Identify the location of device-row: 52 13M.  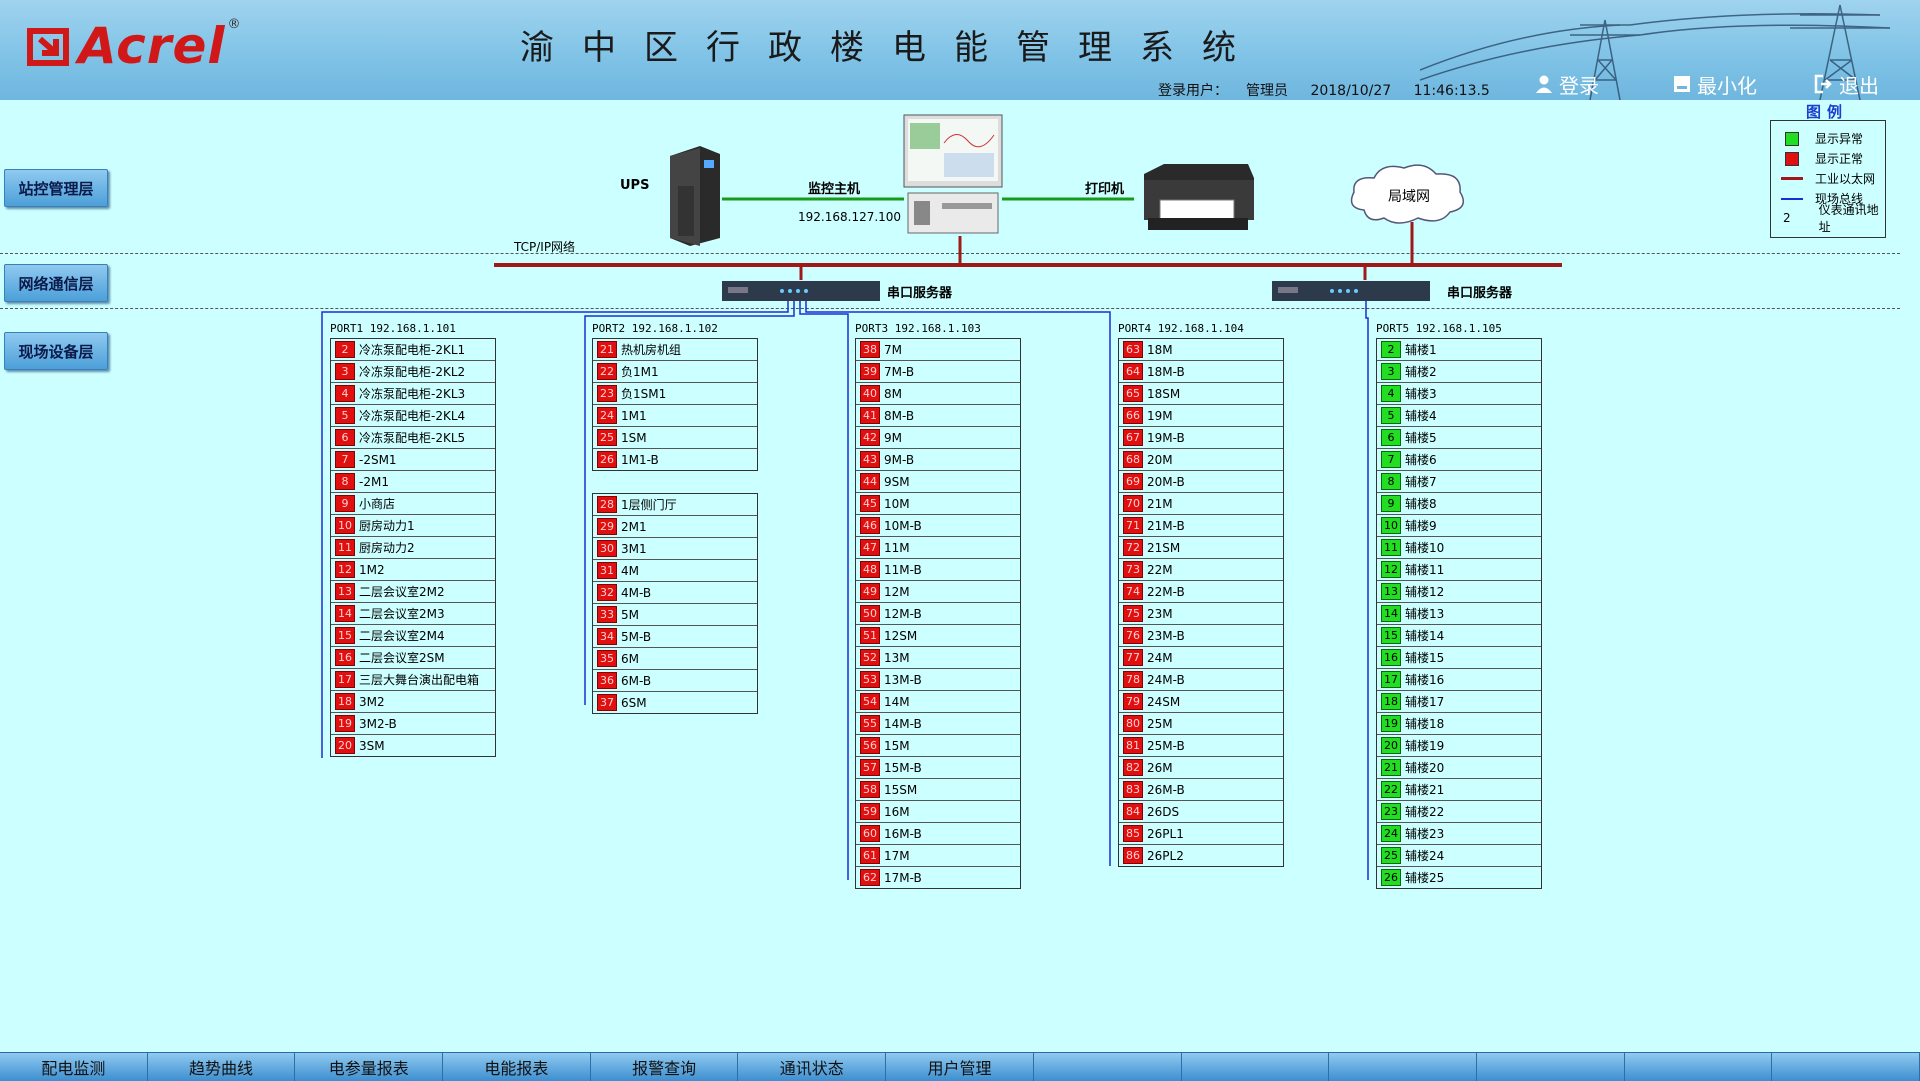
(938, 658).